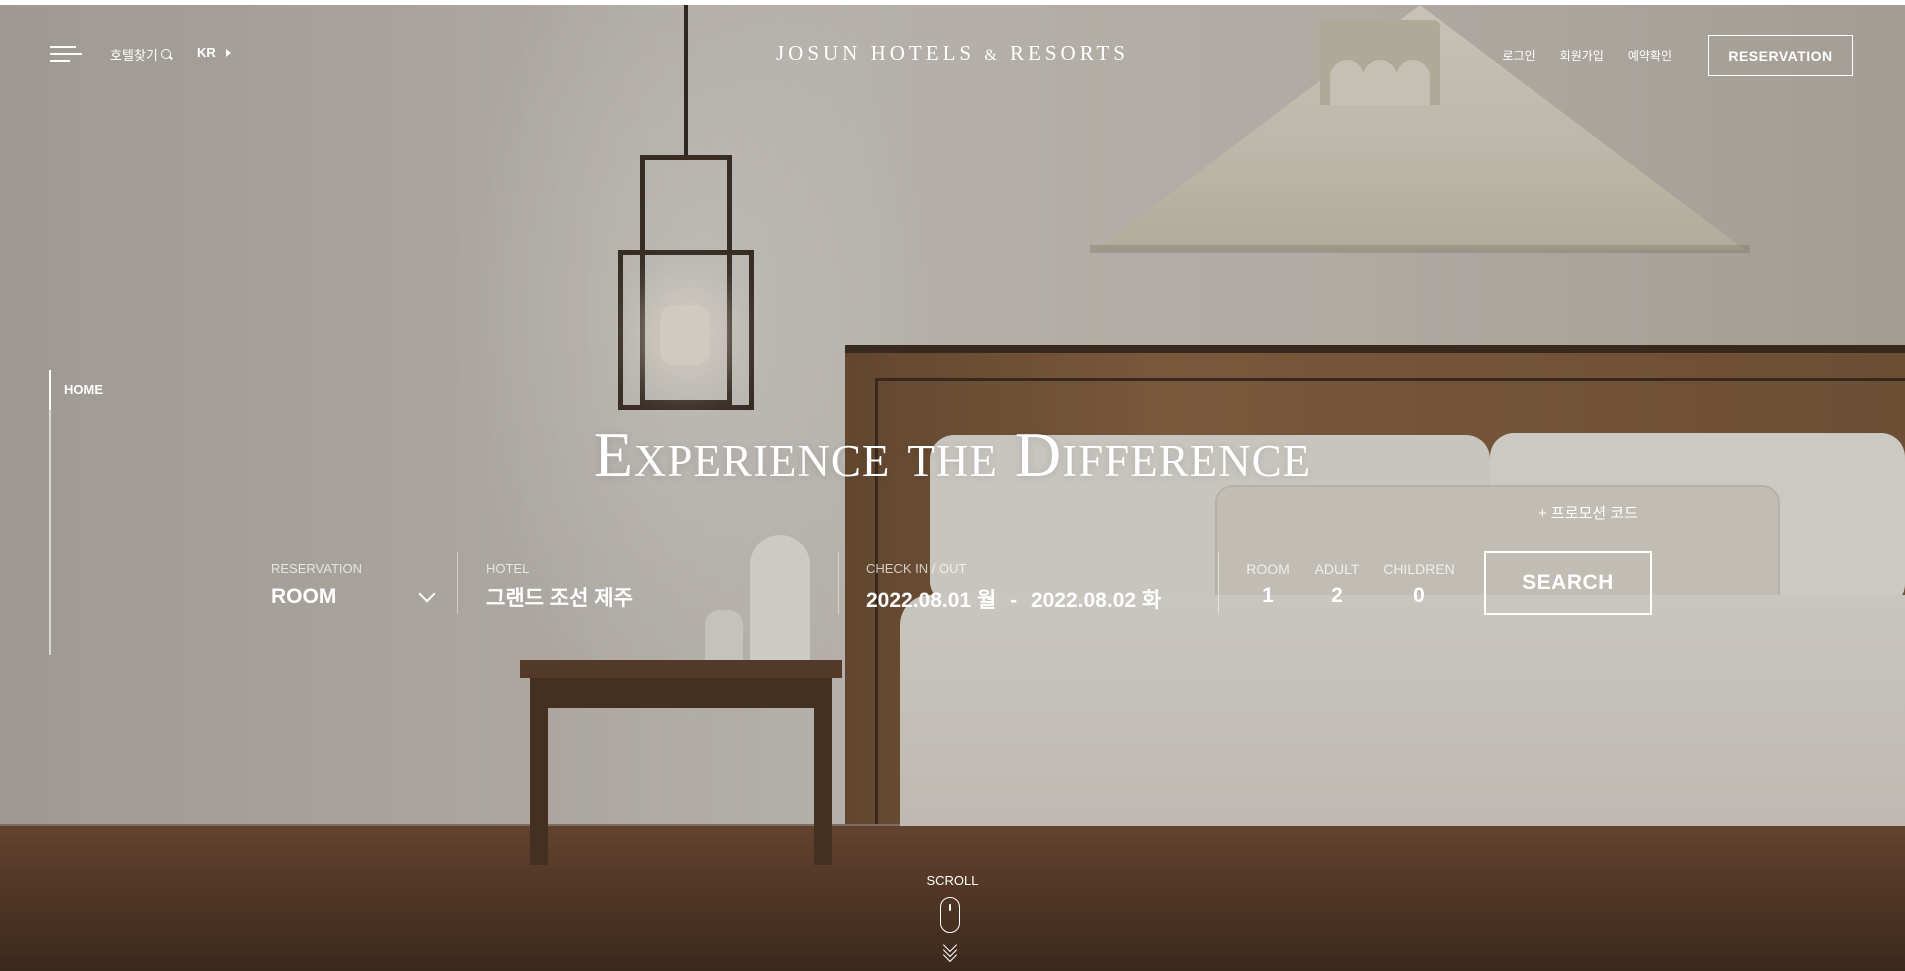  What do you see at coordinates (1588, 512) in the screenshot?
I see `promo-code-link: + 프로모션 코드` at bounding box center [1588, 512].